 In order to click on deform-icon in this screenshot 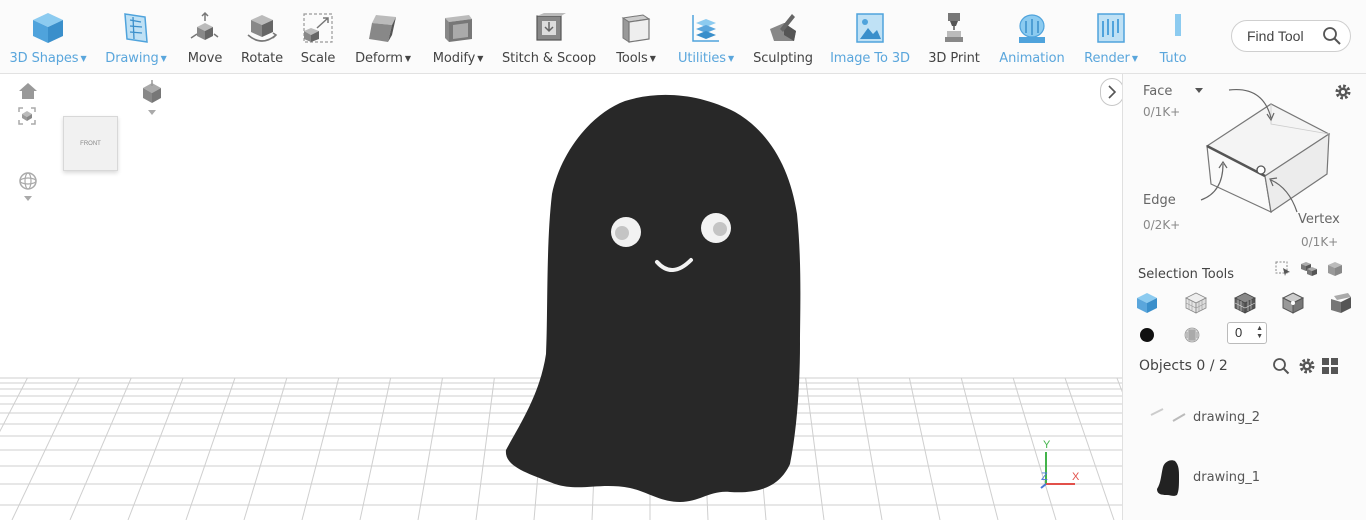, I will do `click(383, 28)`.